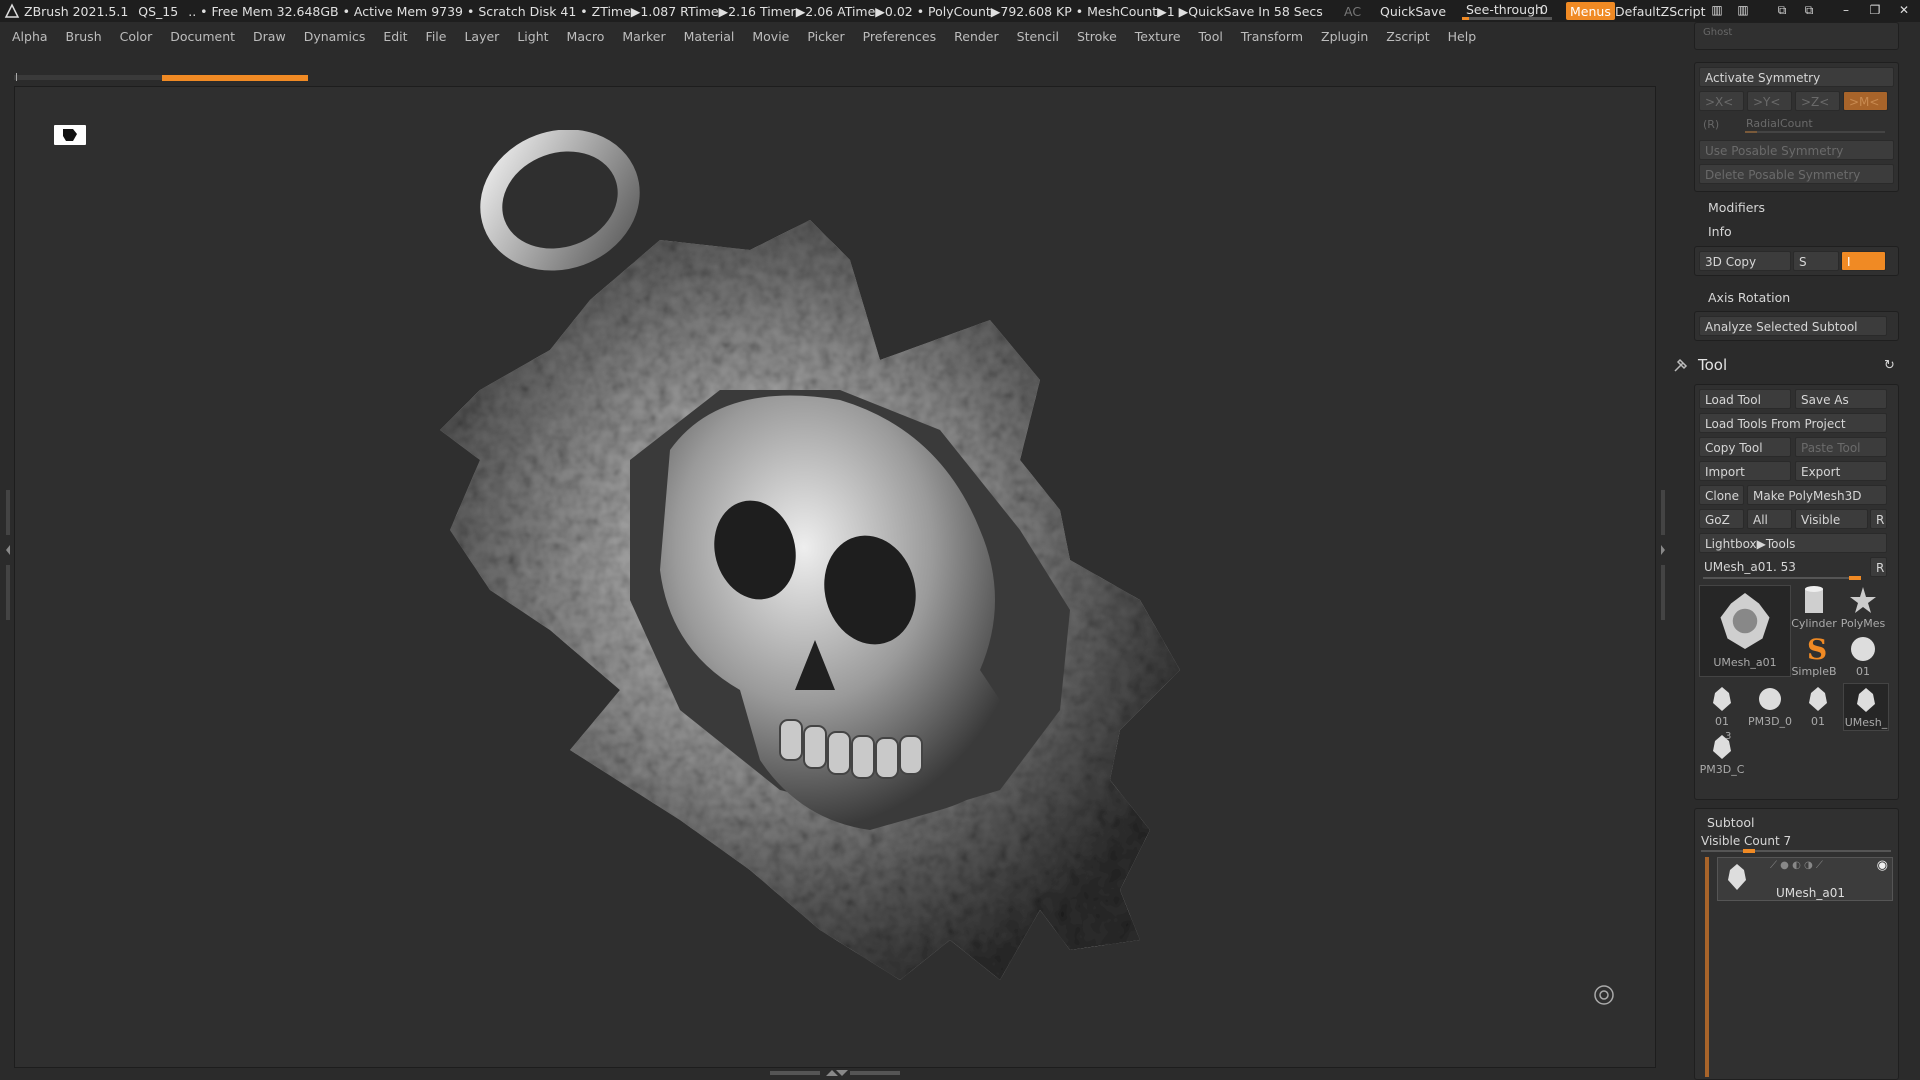 This screenshot has height=1080, width=1920. I want to click on tool-thumb-label: 01, so click(1818, 721).